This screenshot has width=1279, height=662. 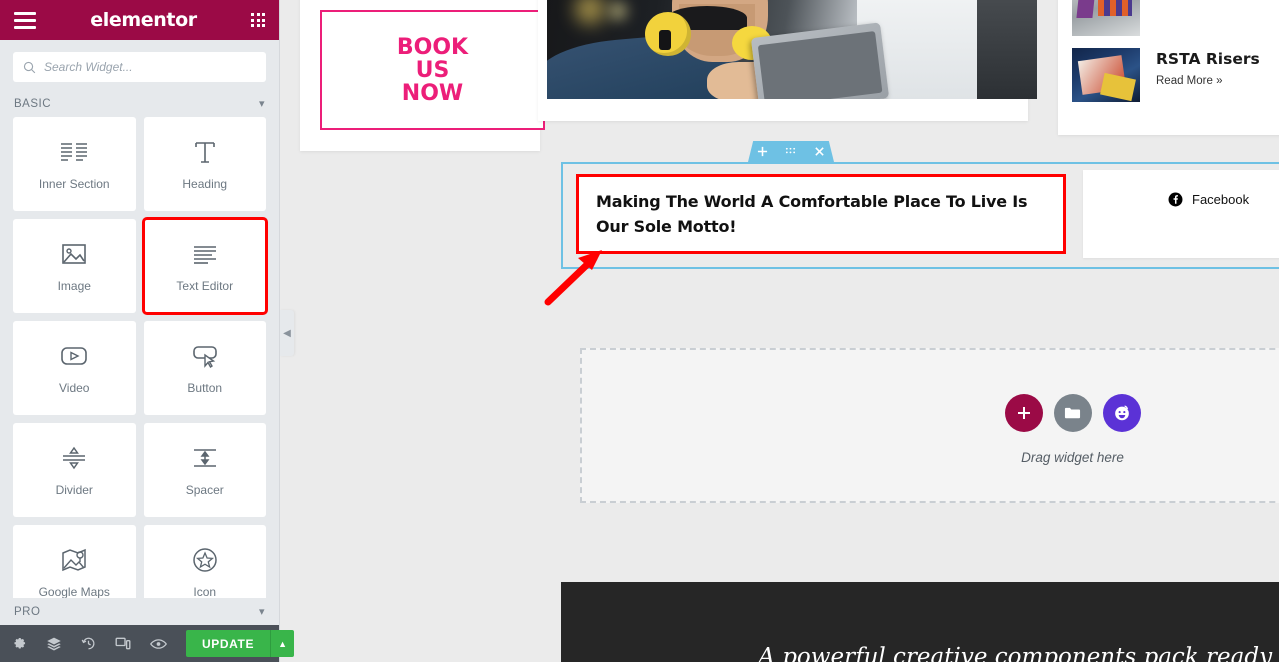 I want to click on drag-dots-icon, so click(x=790, y=151).